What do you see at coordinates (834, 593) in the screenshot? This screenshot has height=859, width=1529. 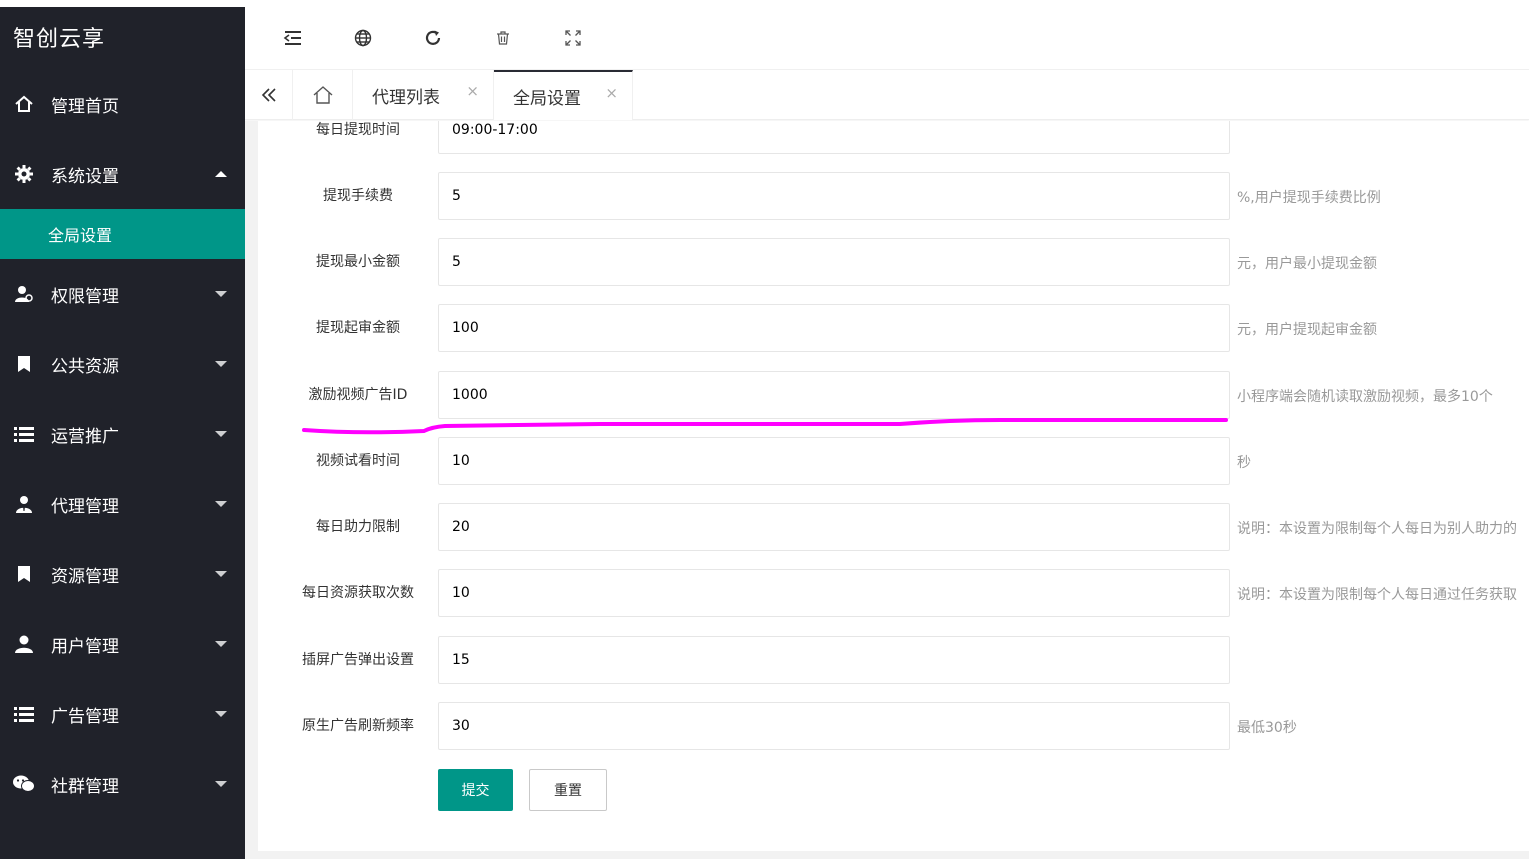 I see `daily-resource-count-input: 10` at bounding box center [834, 593].